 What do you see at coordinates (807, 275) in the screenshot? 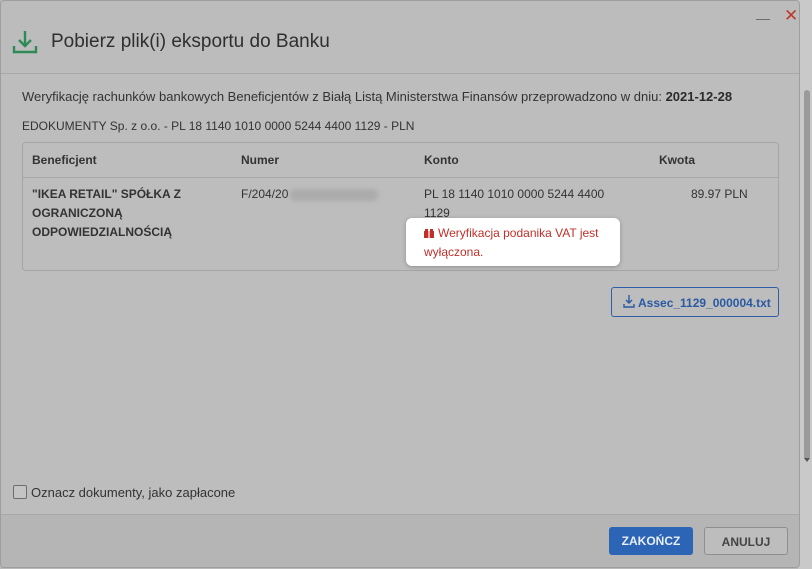
I see `background-scrollbar` at bounding box center [807, 275].